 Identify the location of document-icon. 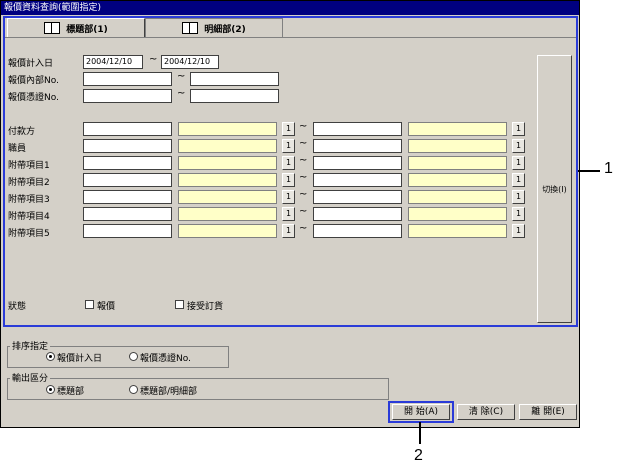
(190, 28).